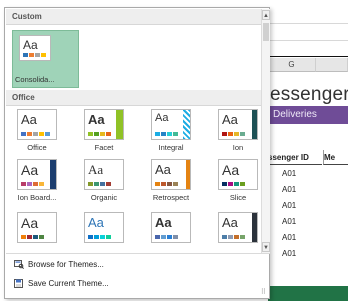  What do you see at coordinates (19, 264) in the screenshot?
I see `browse-icon` at bounding box center [19, 264].